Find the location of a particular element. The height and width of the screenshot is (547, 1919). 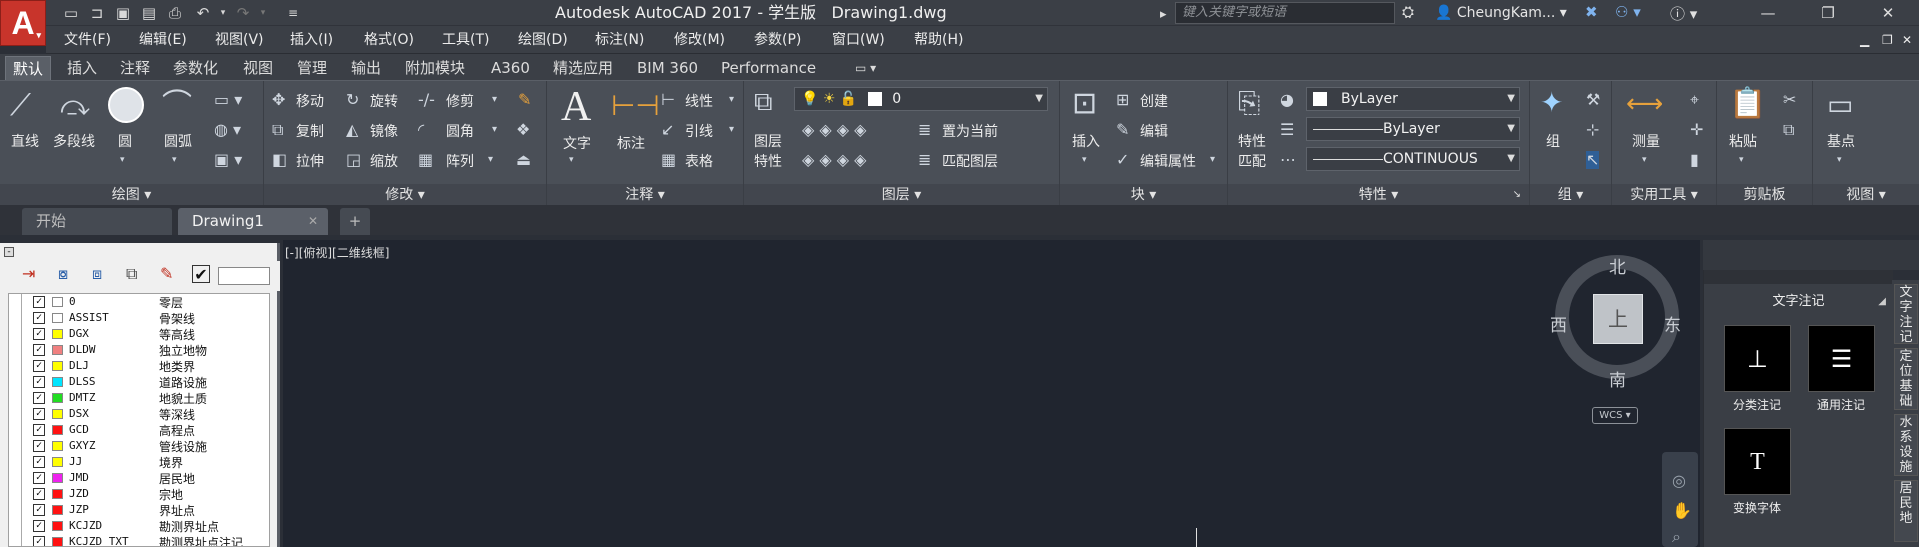

text-icon: A is located at coordinates (576, 107).